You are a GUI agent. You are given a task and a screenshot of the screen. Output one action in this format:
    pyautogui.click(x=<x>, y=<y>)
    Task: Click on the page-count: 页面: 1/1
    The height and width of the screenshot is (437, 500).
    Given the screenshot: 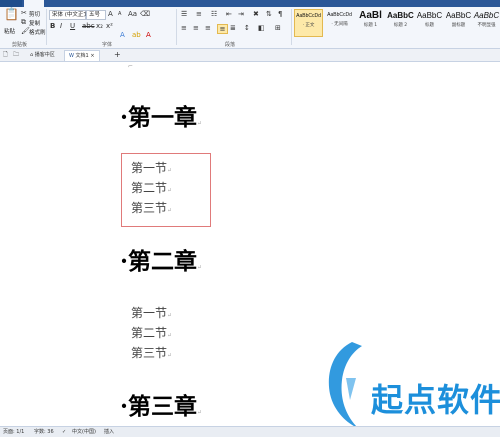 What is the action you would take?
    pyautogui.click(x=13, y=432)
    